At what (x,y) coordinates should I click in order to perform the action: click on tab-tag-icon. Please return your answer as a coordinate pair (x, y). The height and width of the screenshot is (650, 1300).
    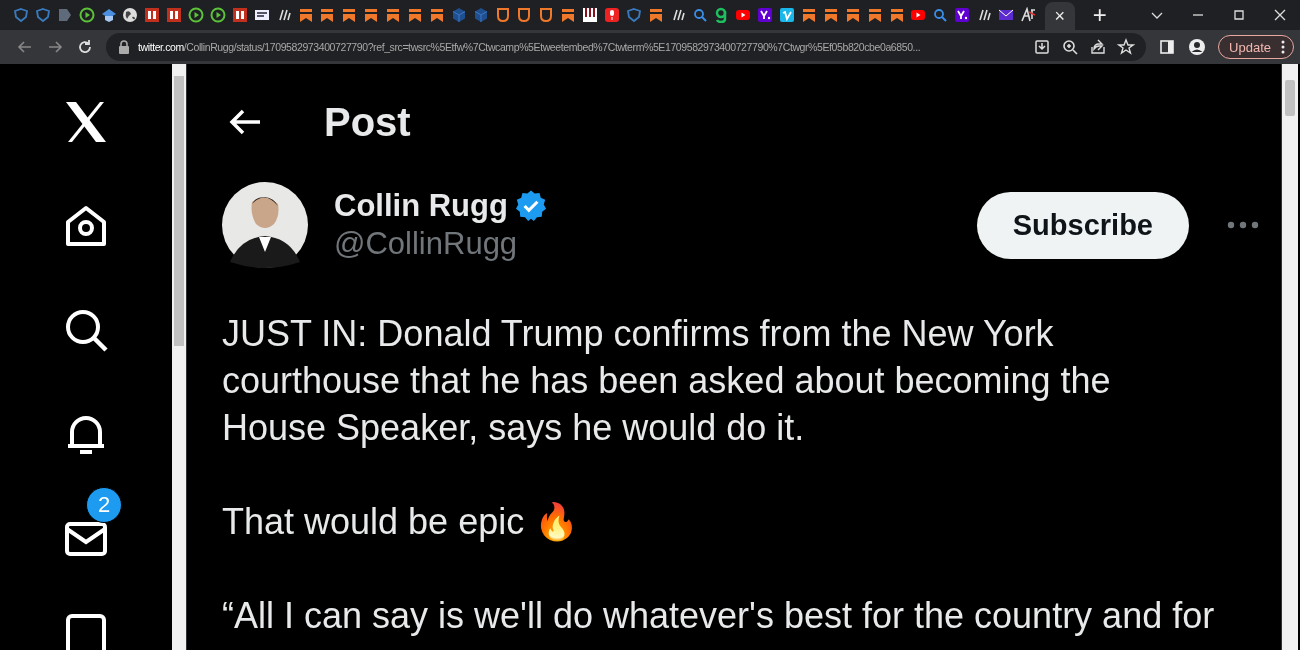
    Looking at the image, I should click on (64, 15).